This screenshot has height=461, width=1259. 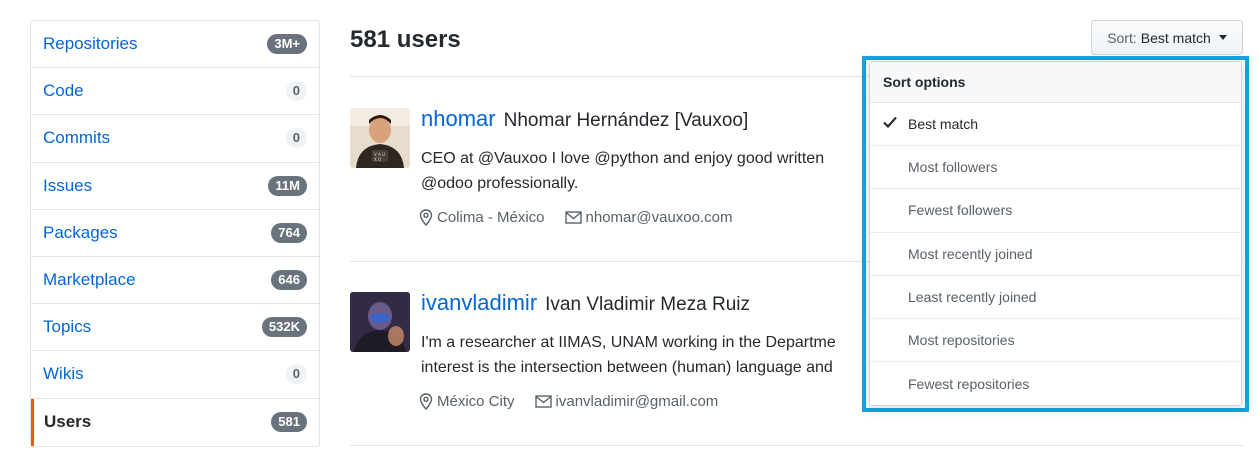 What do you see at coordinates (1055, 297) in the screenshot?
I see `sort-option-least-recently-joined: Least recently joined` at bounding box center [1055, 297].